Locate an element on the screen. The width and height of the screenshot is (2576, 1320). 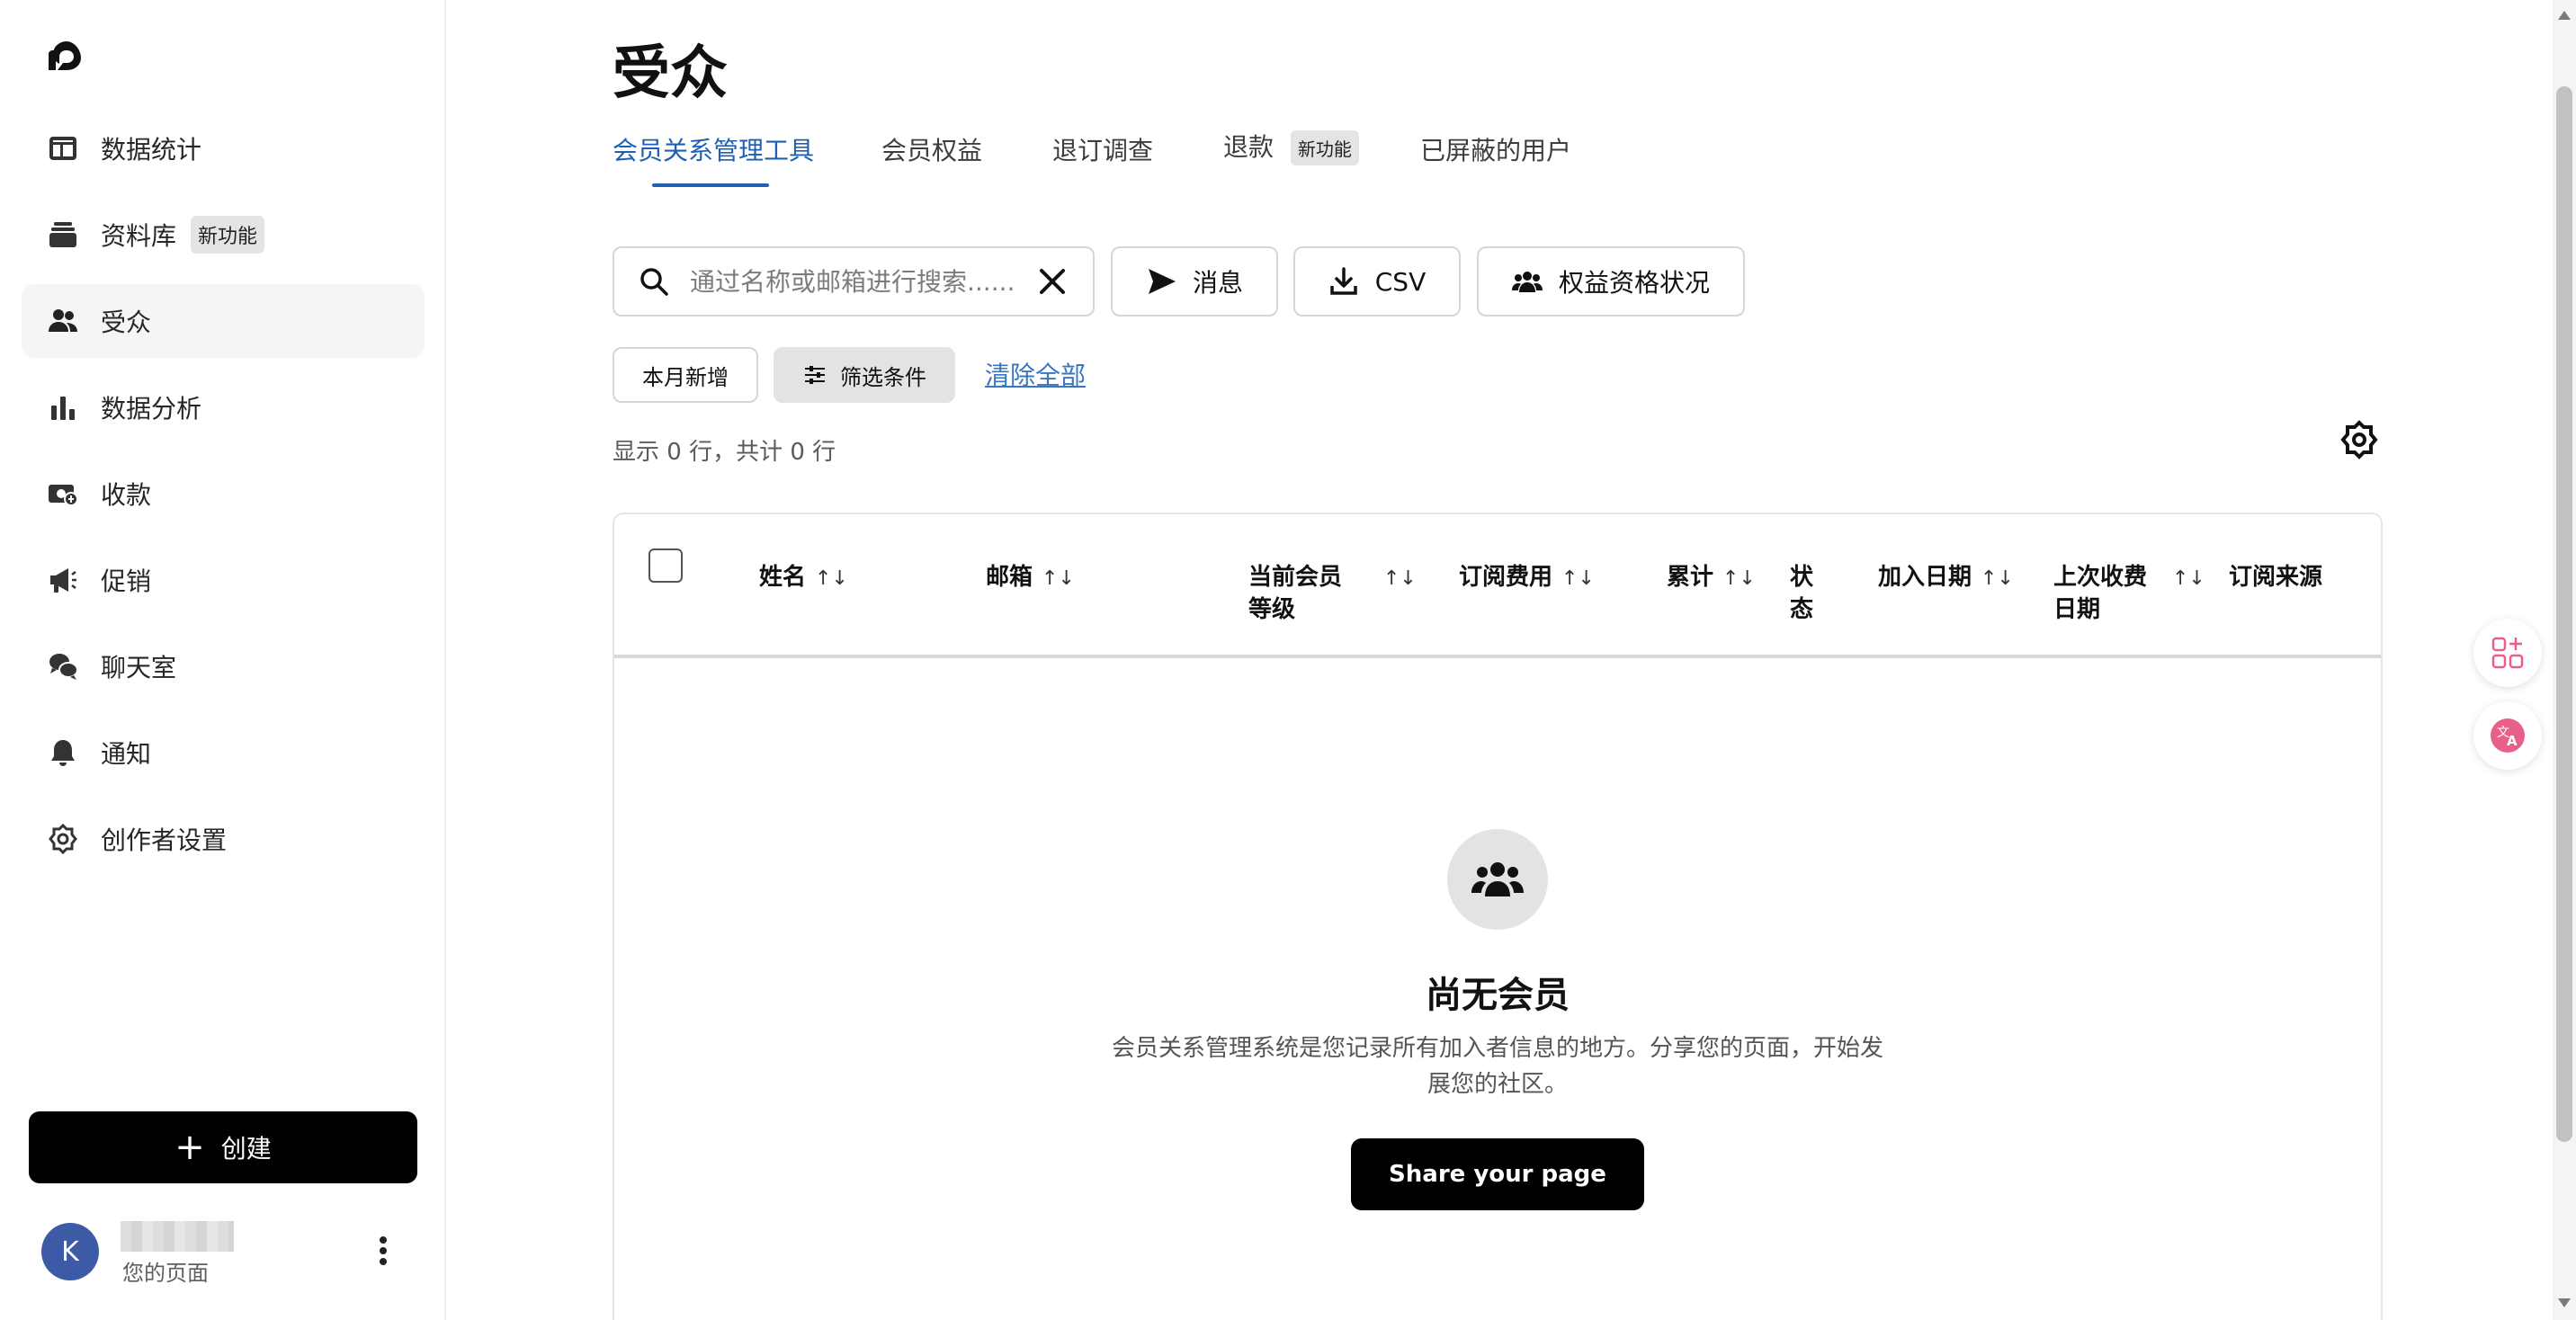
create-button: + 创建 is located at coordinates (223, 1147).